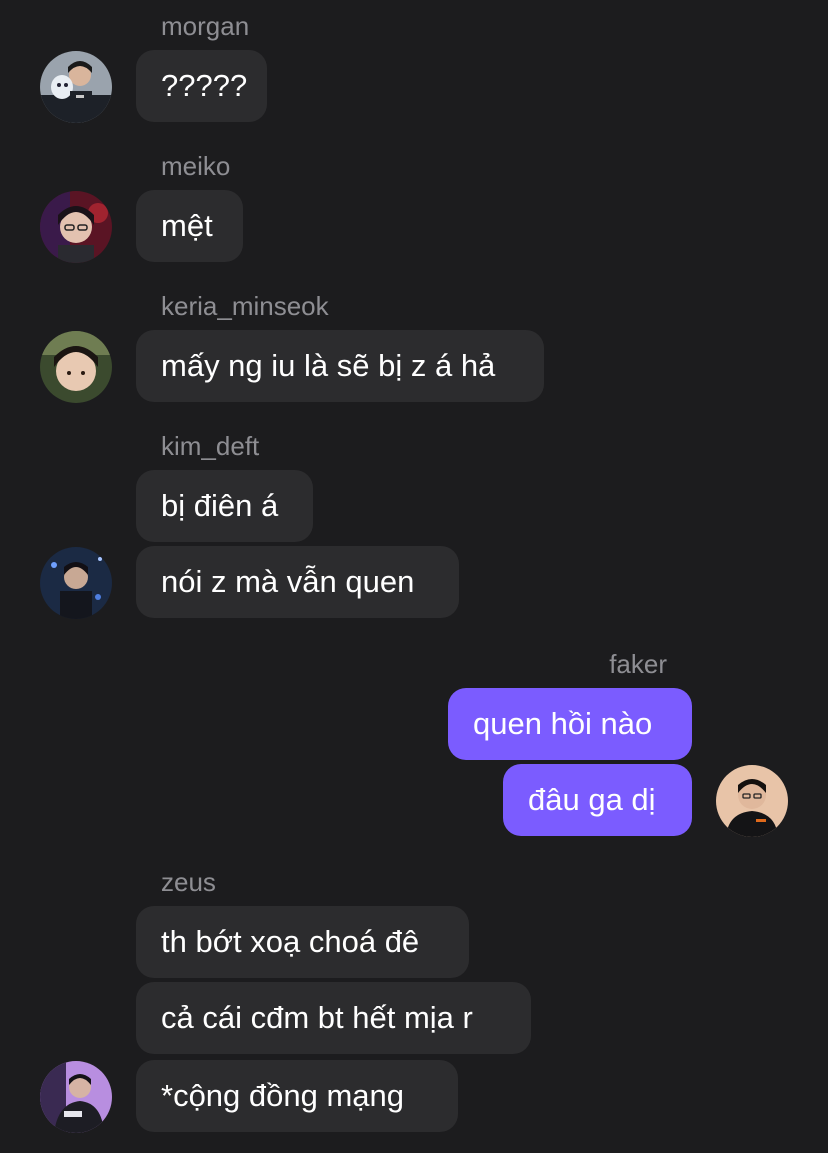 The image size is (828, 1153). What do you see at coordinates (597, 800) in the screenshot?
I see `message-bubble-outgoing: đâu ga dị` at bounding box center [597, 800].